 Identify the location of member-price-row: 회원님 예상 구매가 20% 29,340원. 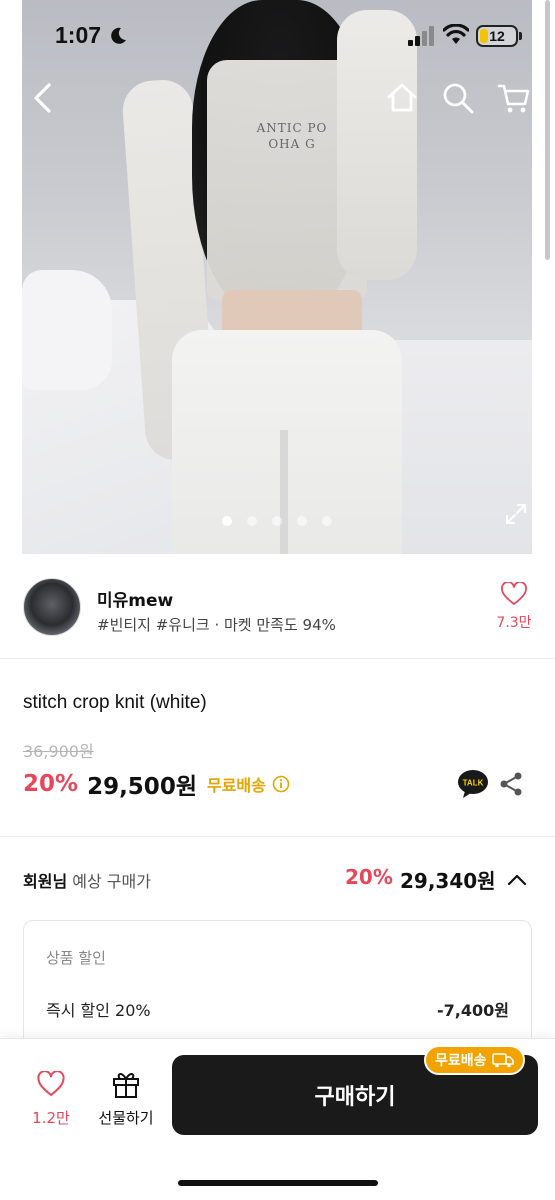
(277, 880).